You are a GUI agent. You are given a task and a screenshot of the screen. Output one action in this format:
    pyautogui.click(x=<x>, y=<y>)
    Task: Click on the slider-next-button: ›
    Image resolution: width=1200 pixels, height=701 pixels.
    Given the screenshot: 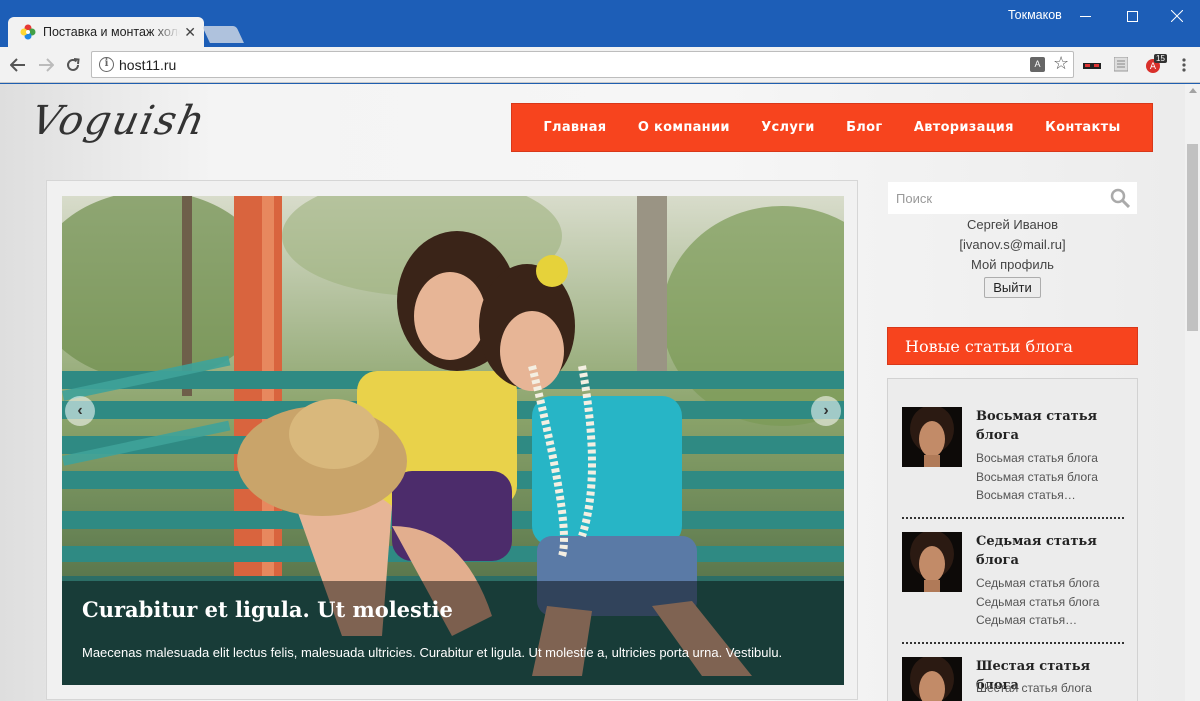 What is the action you would take?
    pyautogui.click(x=826, y=411)
    